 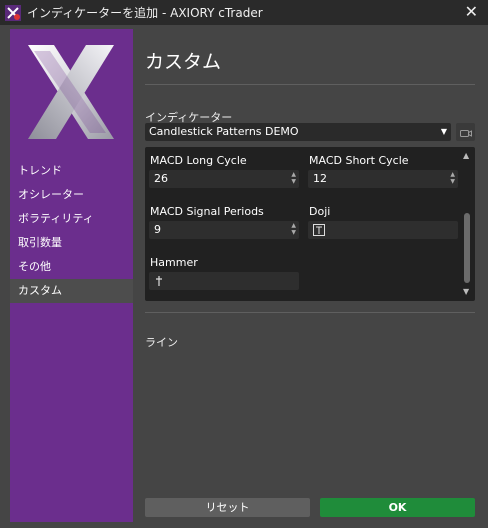 I want to click on ok-button: OK, so click(x=397, y=507).